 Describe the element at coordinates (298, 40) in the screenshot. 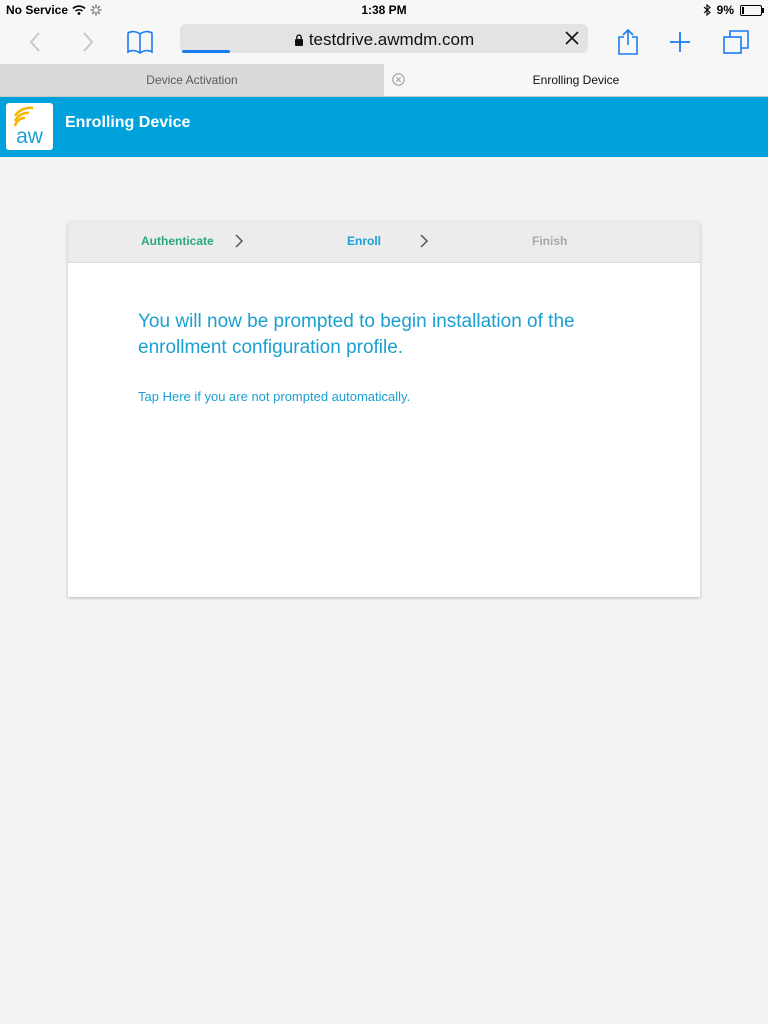

I see `lock-icon` at that location.